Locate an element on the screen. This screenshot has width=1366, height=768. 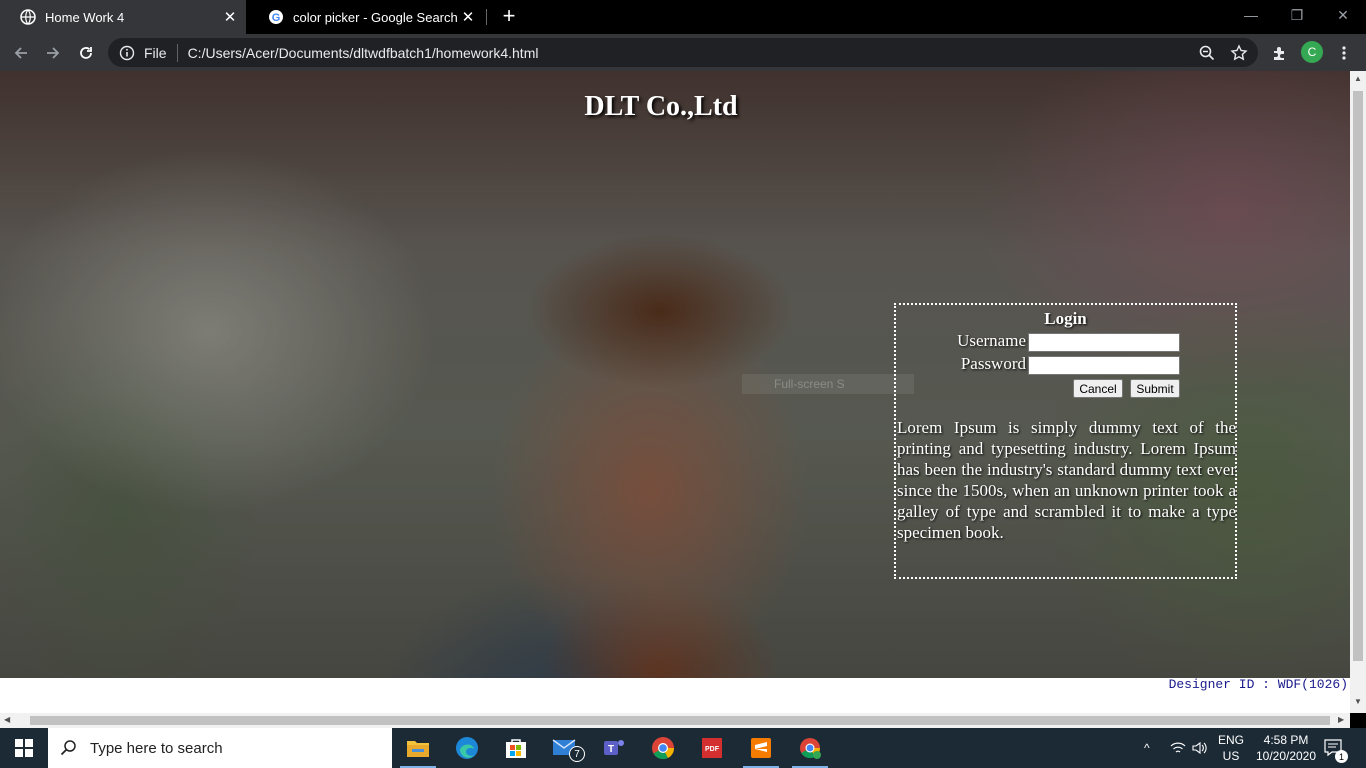
file-explorer-icon is located at coordinates (418, 748).